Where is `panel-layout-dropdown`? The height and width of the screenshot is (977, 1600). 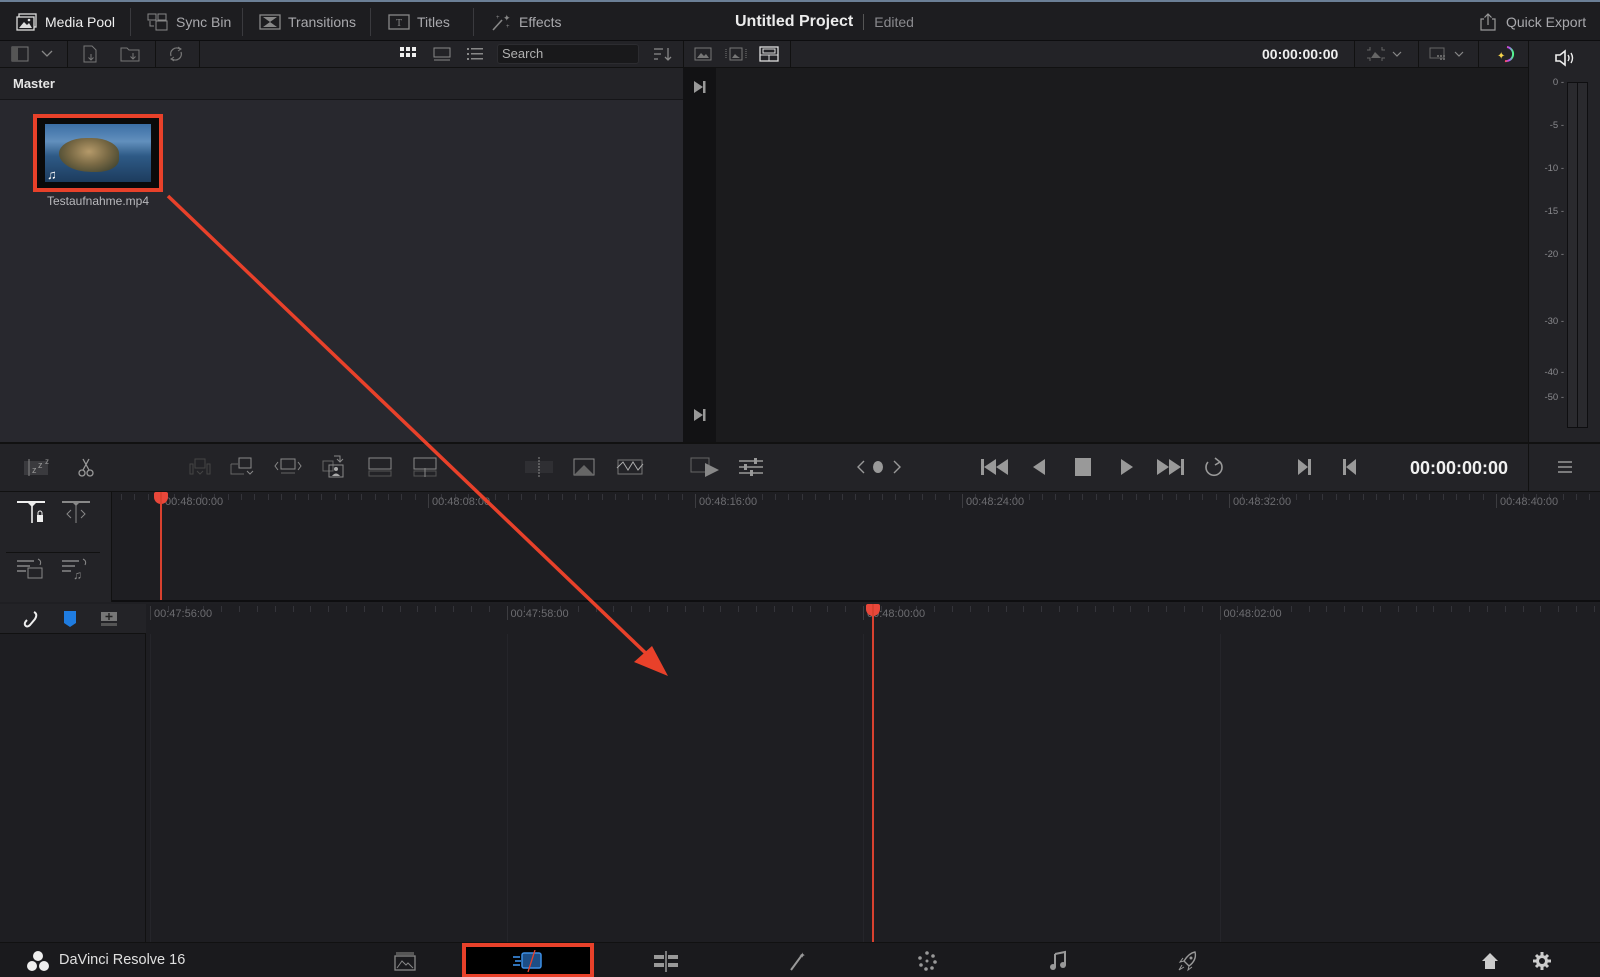
panel-layout-dropdown is located at coordinates (47, 54).